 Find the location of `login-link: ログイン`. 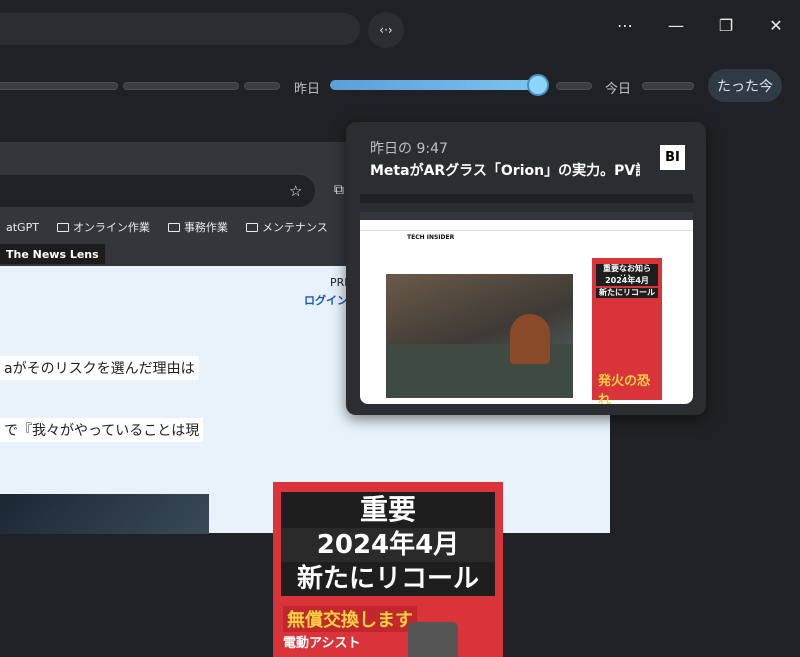

login-link: ログイン is located at coordinates (326, 300).